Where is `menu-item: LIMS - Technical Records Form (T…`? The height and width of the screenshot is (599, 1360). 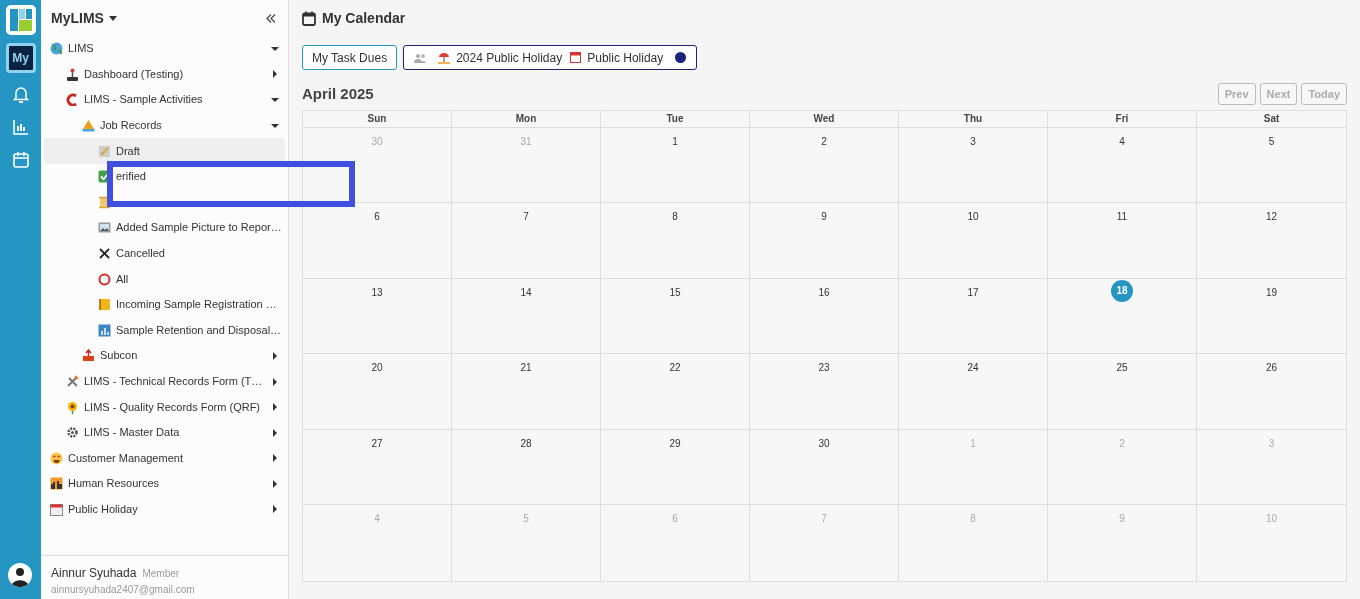 menu-item: LIMS - Technical Records Form (T… is located at coordinates (173, 381).